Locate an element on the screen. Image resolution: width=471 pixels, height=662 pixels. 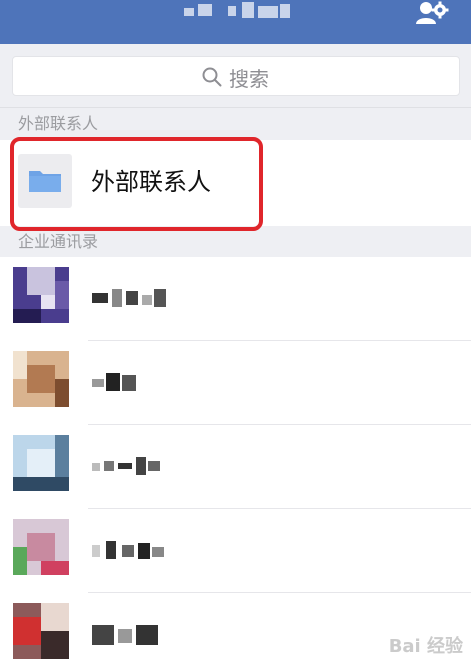
search-placeholder: 搜索 is located at coordinates (235, 78).